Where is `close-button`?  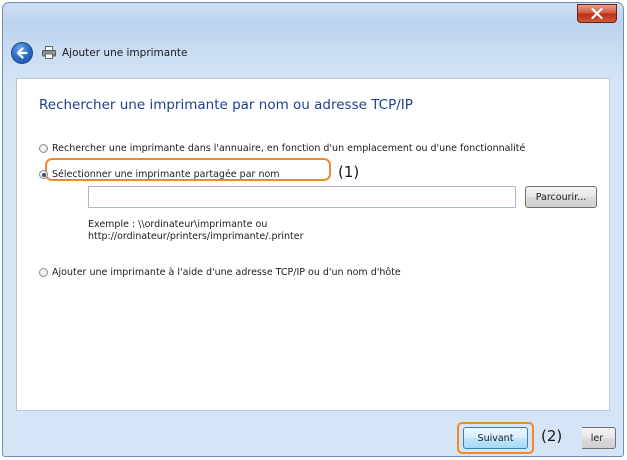 close-button is located at coordinates (597, 13).